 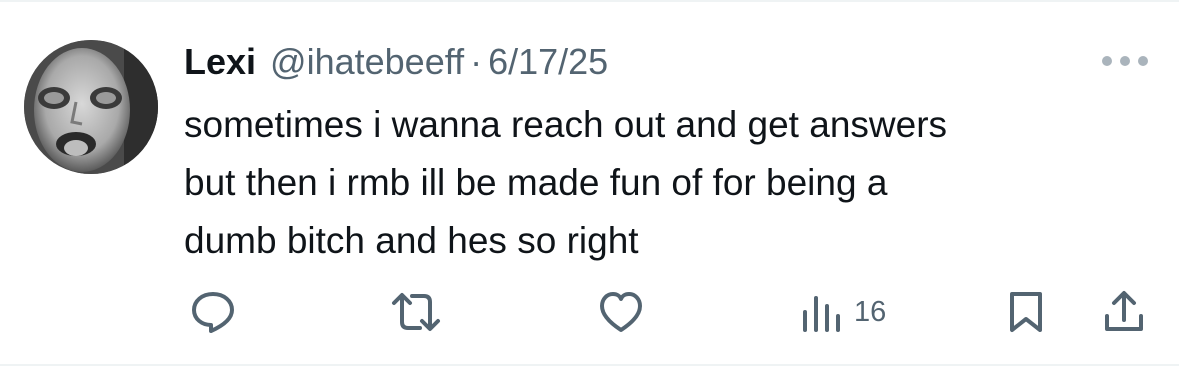 What do you see at coordinates (548, 62) in the screenshot?
I see `tweet-date: 6/17/25` at bounding box center [548, 62].